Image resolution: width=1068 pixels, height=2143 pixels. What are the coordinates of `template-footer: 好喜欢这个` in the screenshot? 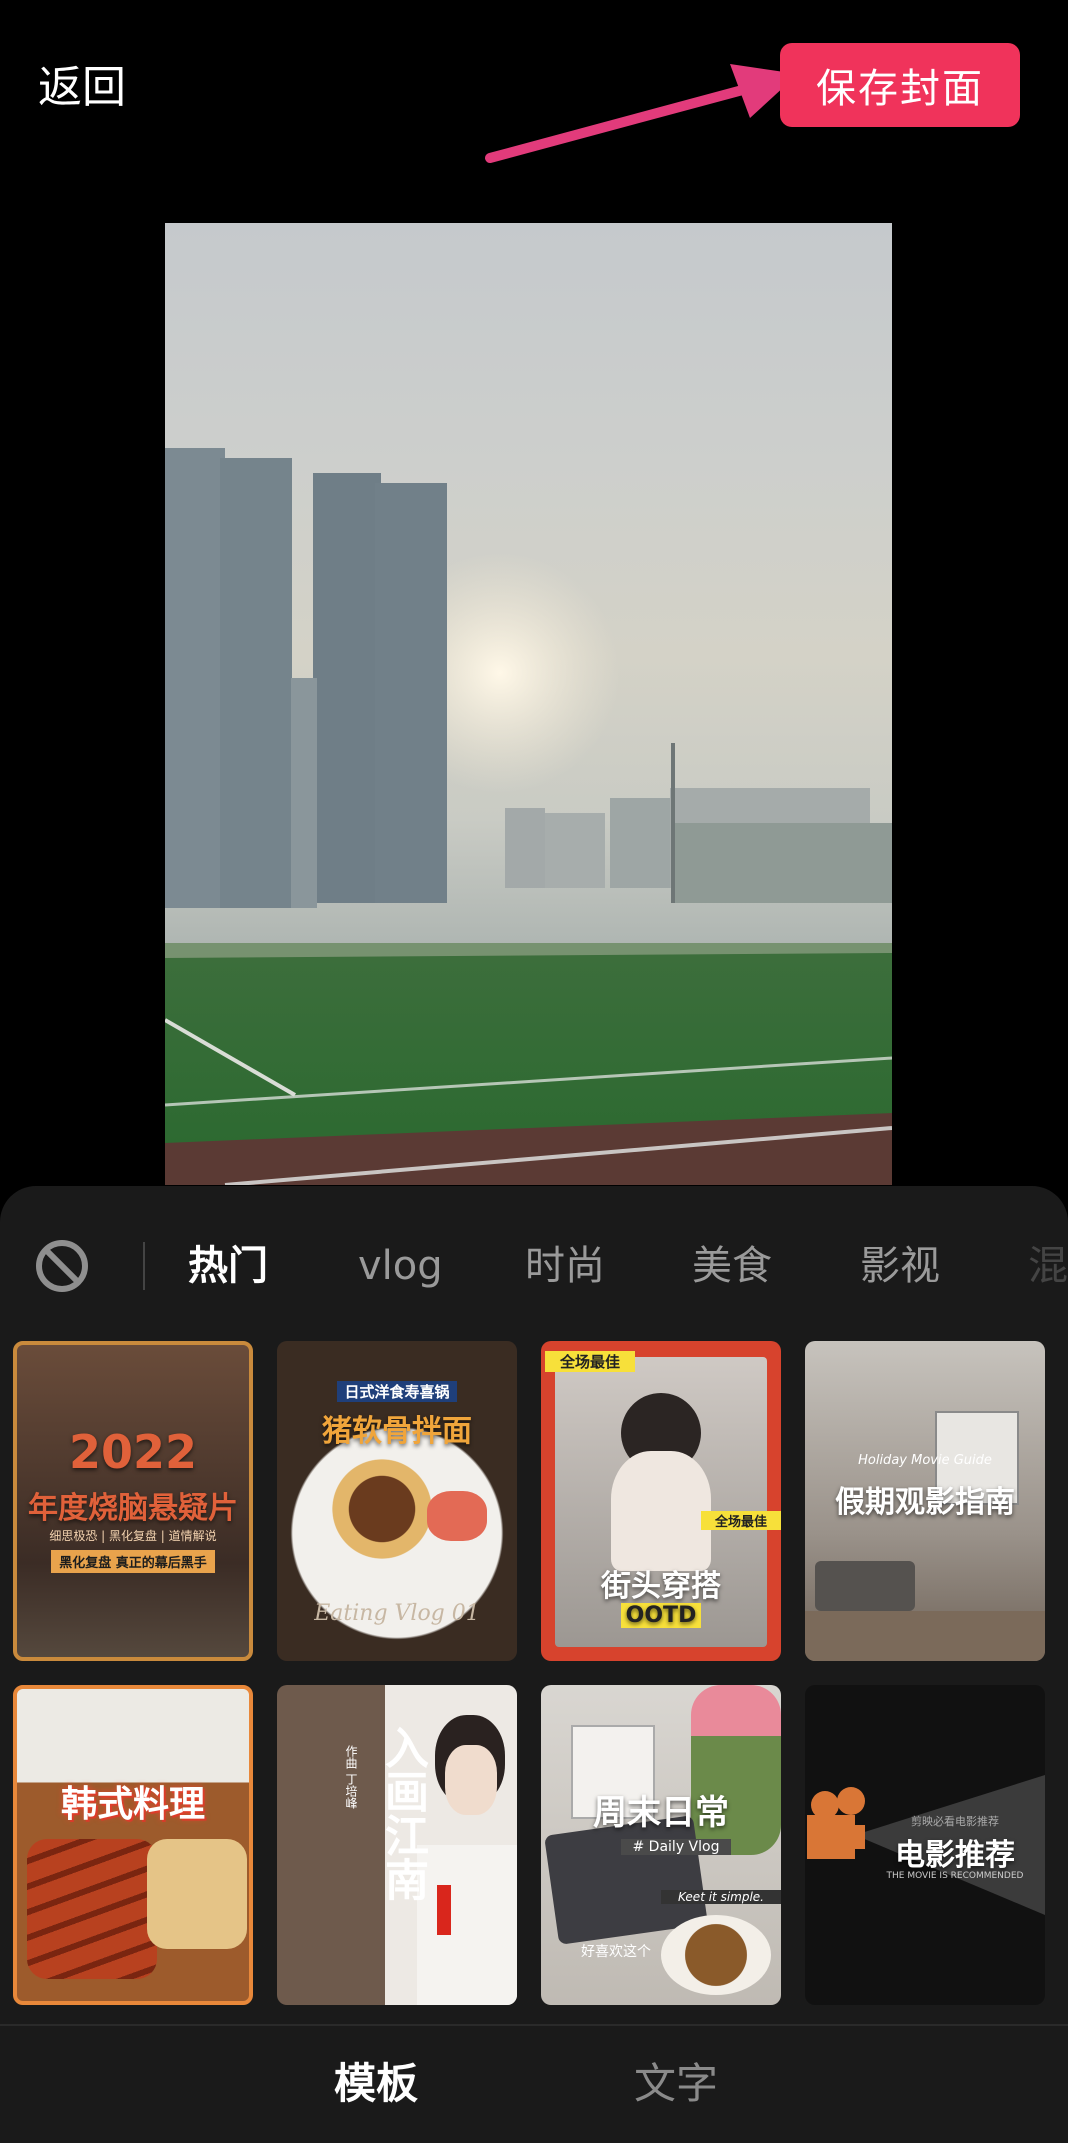 It's located at (616, 1952).